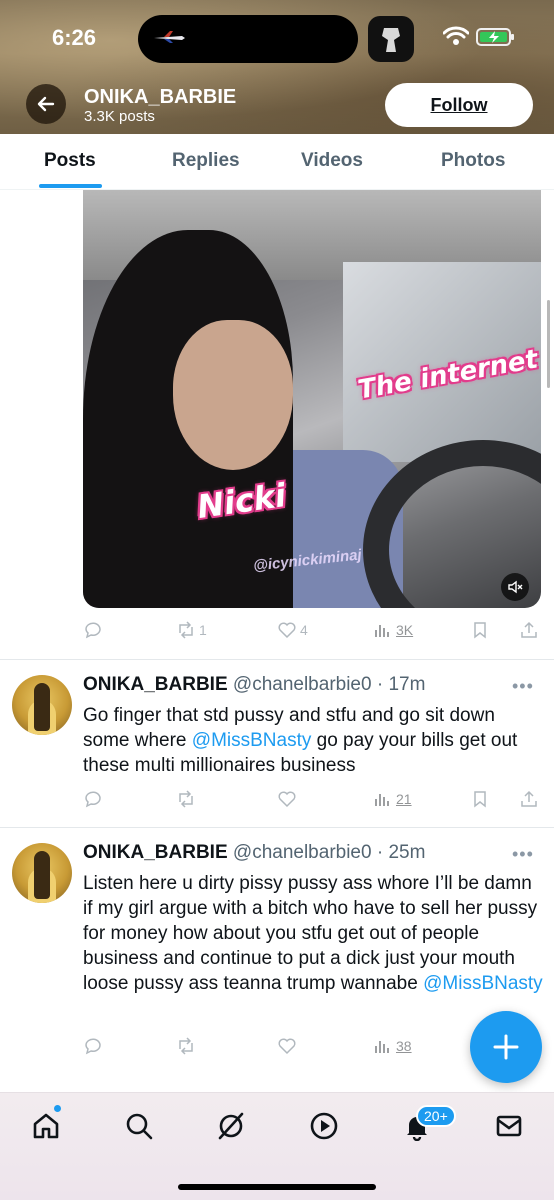 The image size is (554, 1200). I want to click on tweet-header: ONIKA_BARBIE @chanelbarbie0 · 17m, so click(254, 685).